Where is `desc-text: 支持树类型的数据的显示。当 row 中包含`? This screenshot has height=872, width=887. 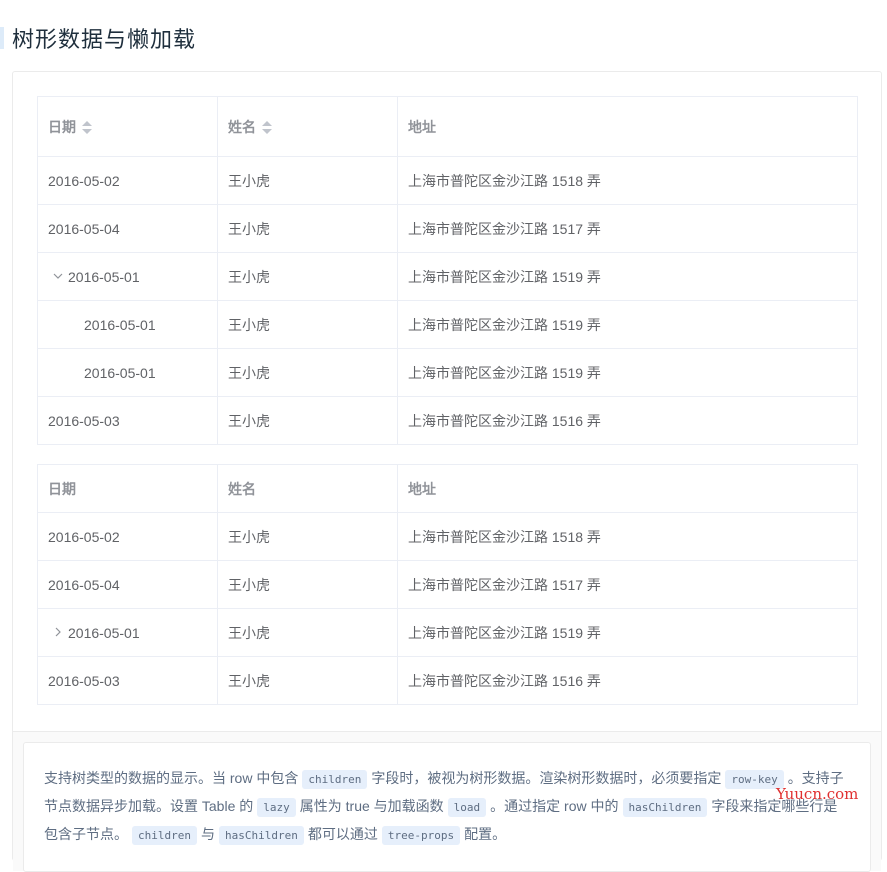 desc-text: 支持树类型的数据的显示。当 row 中包含 is located at coordinates (171, 778).